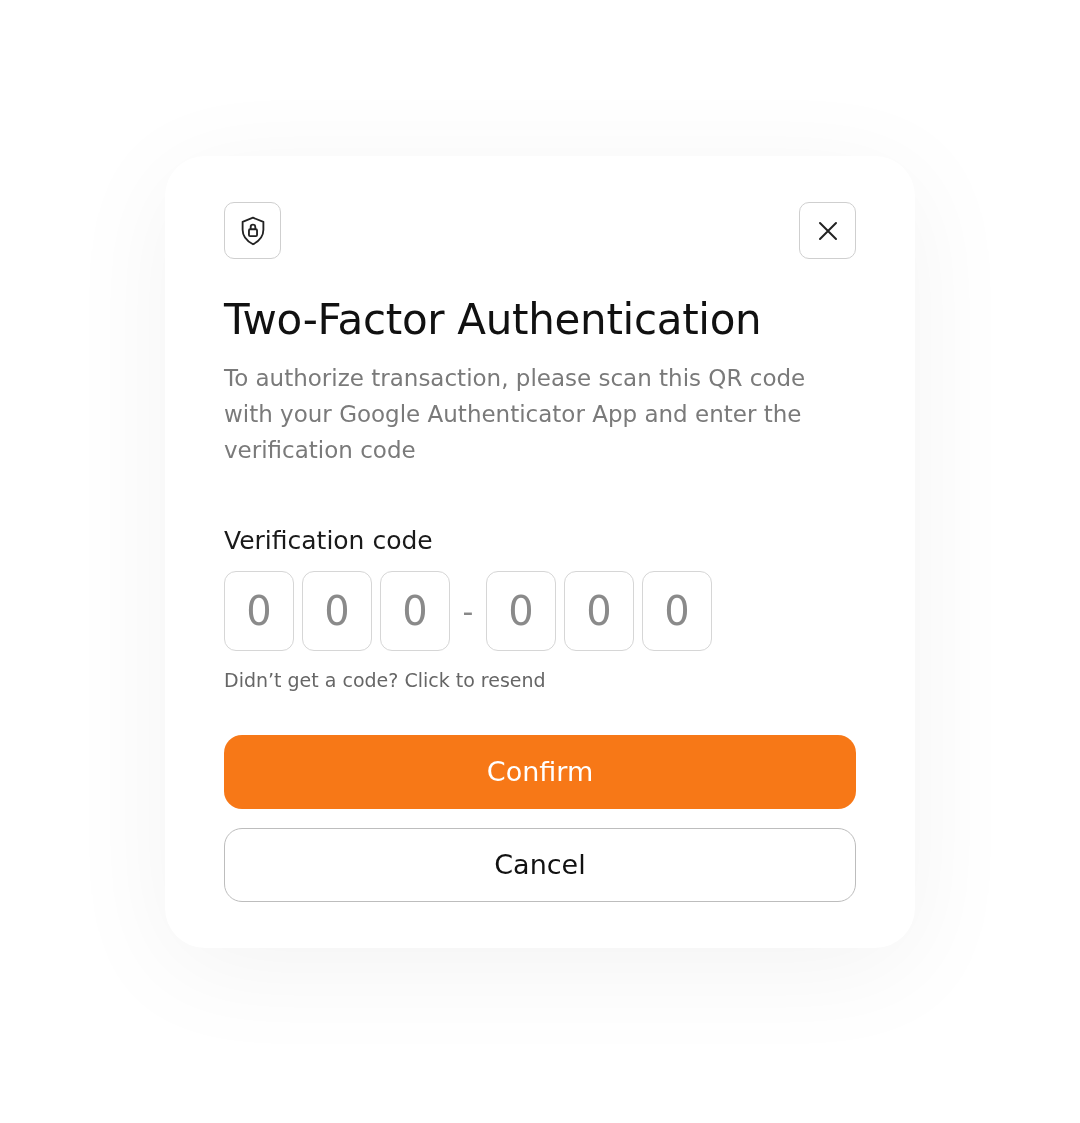 This screenshot has width=1080, height=1123. I want to click on resend-link: Didn’t get a code? Click to resend, so click(540, 680).